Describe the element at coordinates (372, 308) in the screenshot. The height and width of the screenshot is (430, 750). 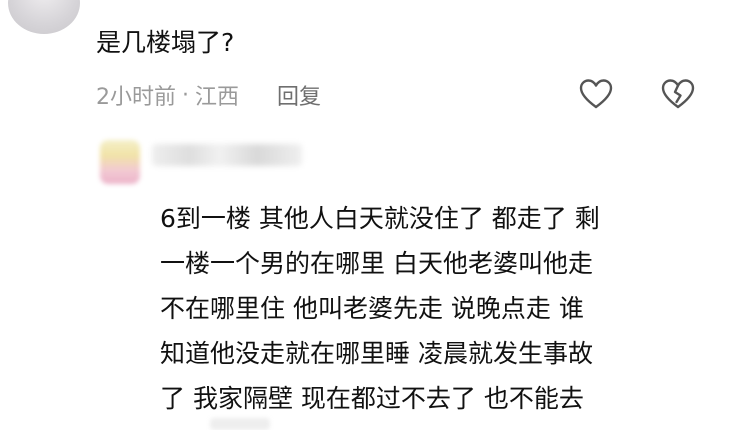
I see `reply-line: 不在哪里住 他叫老婆先走 说晚点走 谁` at that location.